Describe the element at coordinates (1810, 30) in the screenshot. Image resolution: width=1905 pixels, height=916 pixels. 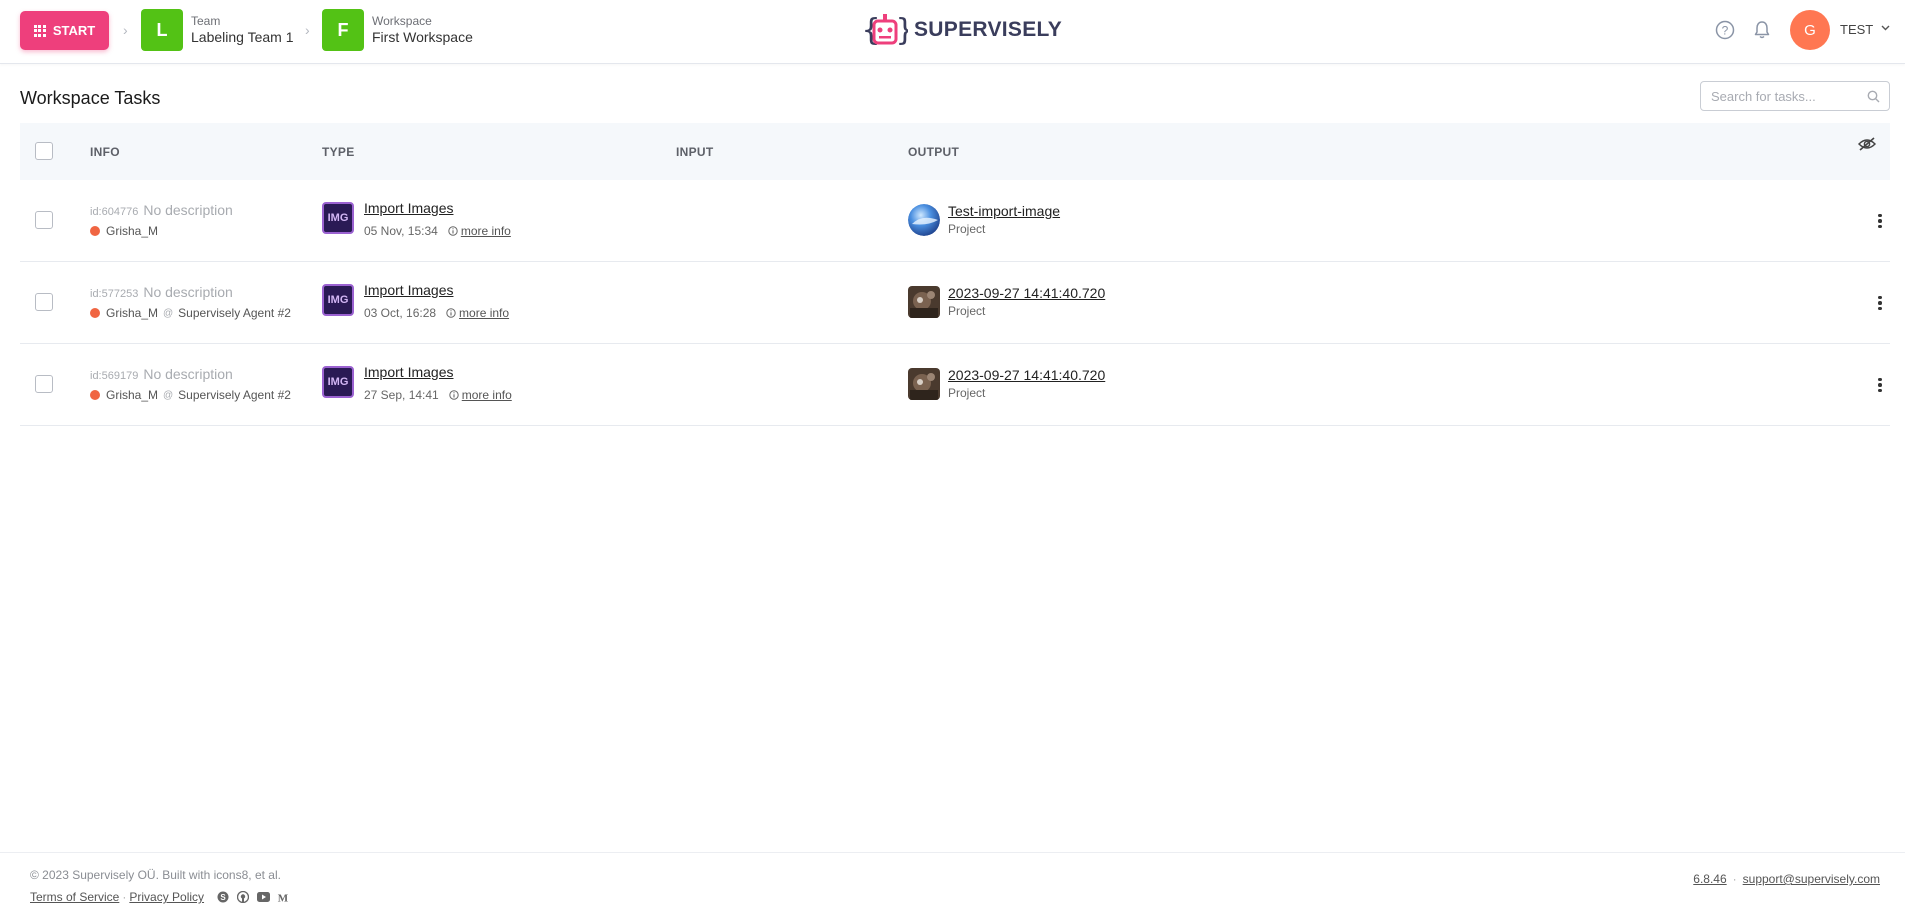
I see `user-avatar: G` at that location.